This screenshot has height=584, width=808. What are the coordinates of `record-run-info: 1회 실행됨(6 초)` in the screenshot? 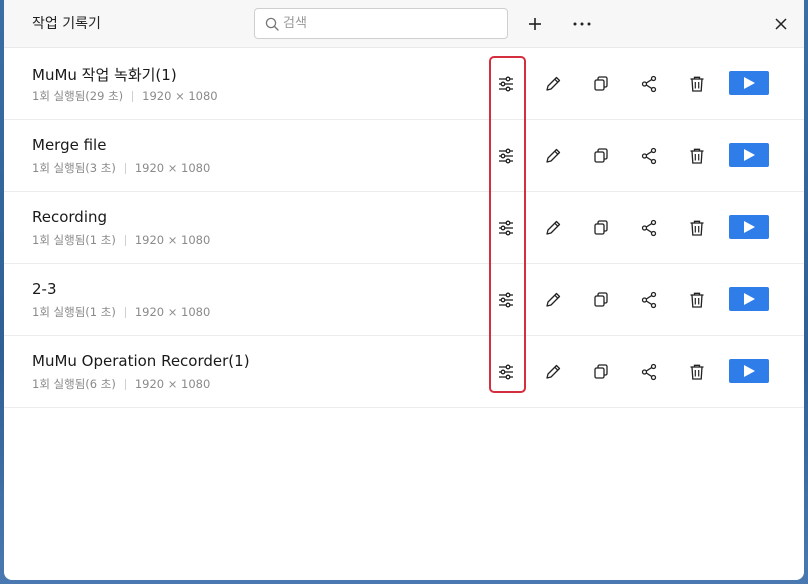 It's located at (74, 384).